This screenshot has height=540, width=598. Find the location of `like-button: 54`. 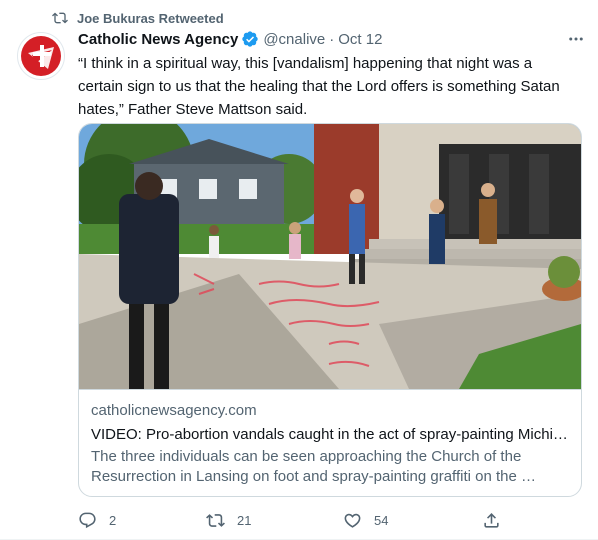

like-button: 54 is located at coordinates (365, 520).